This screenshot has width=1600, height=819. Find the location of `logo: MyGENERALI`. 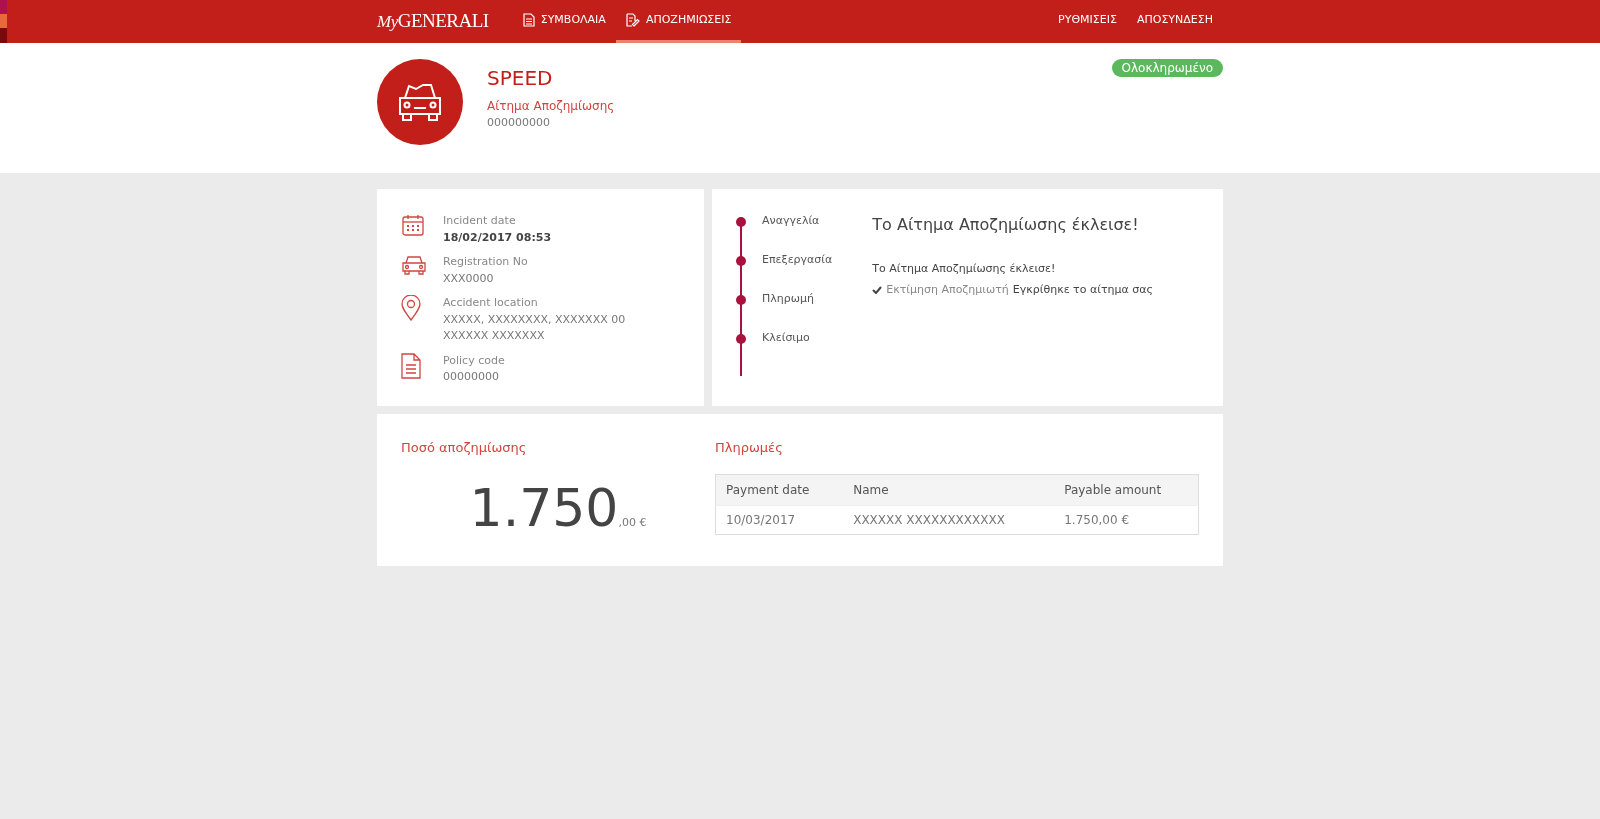

logo: MyGENERALI is located at coordinates (433, 21).